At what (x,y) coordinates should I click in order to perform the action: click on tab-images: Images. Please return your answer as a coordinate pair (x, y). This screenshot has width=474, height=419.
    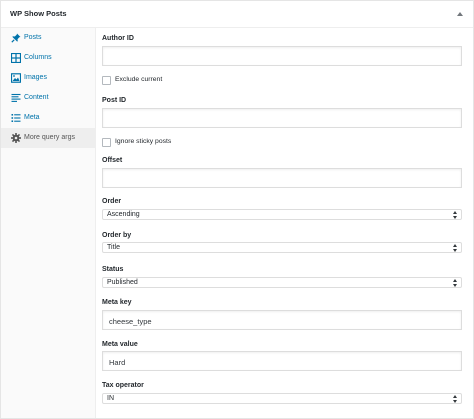
    Looking at the image, I should click on (48, 78).